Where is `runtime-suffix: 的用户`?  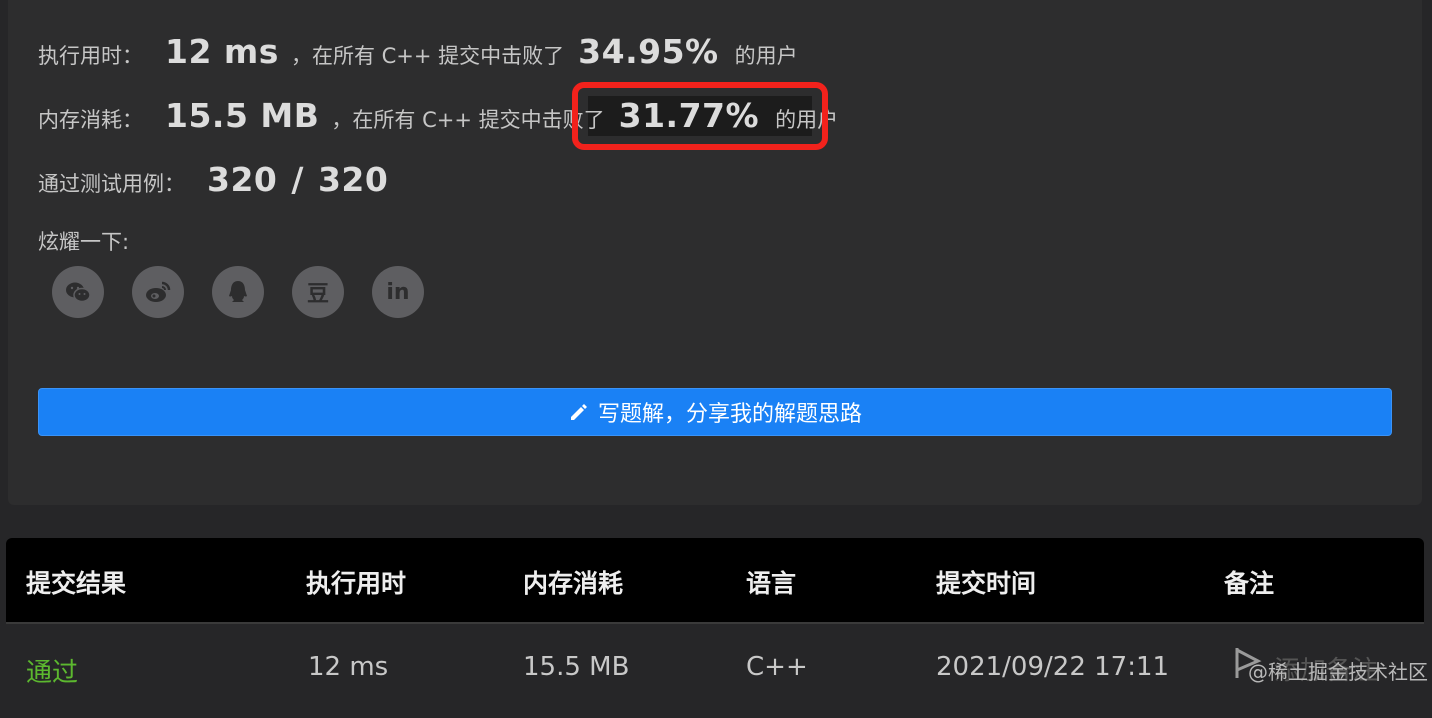
runtime-suffix: 的用户 is located at coordinates (766, 56).